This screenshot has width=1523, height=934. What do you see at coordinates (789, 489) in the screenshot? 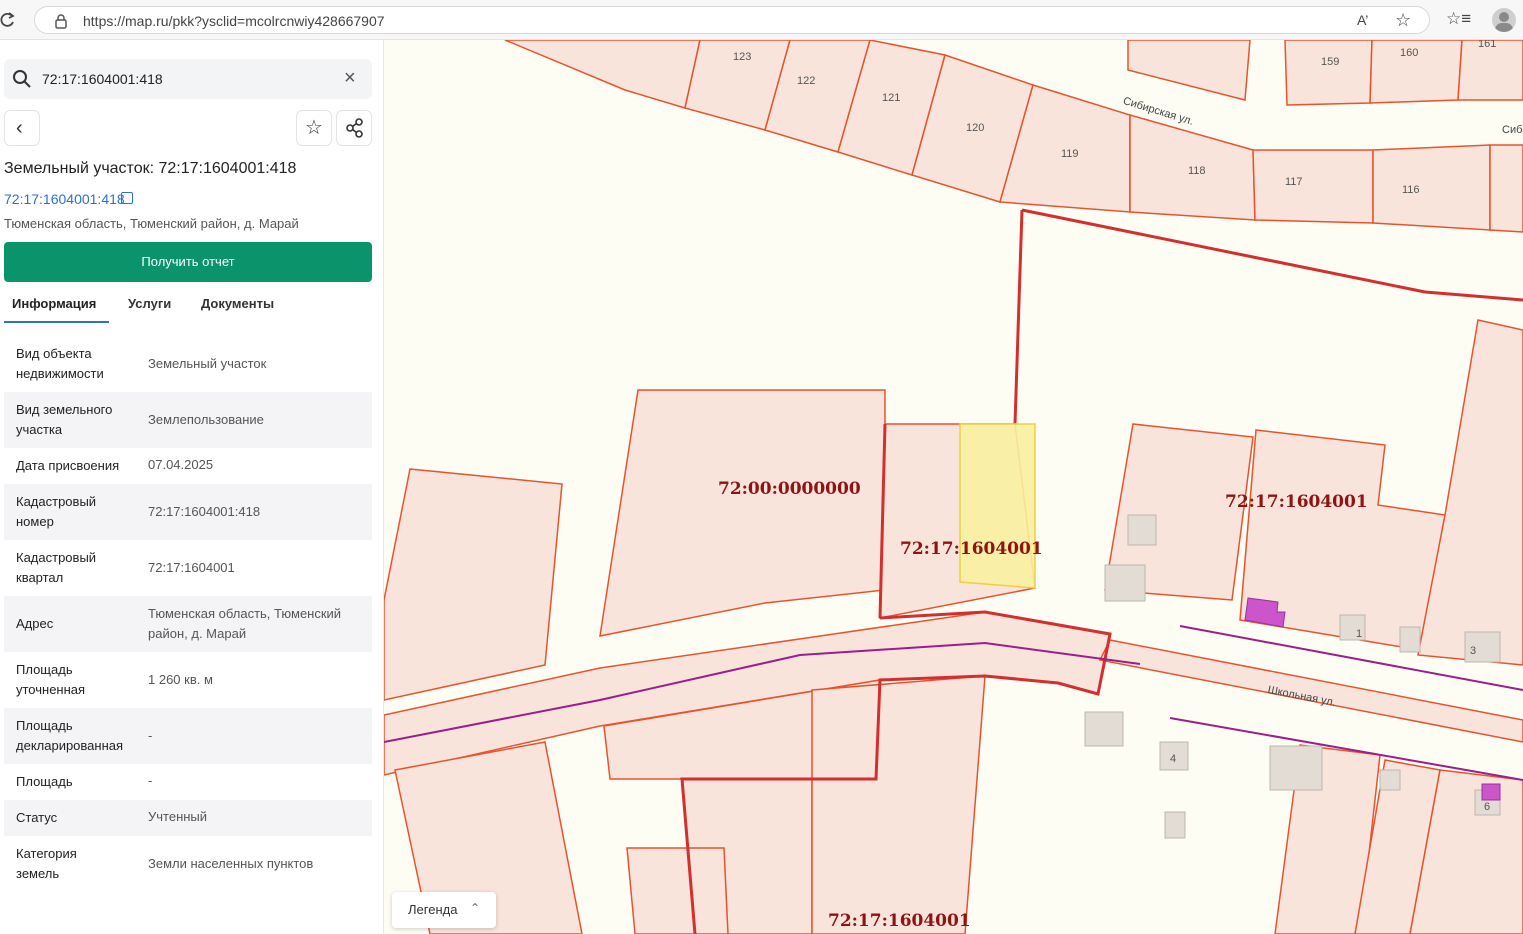
I see `quarter-label: 72:00:0000000` at bounding box center [789, 489].